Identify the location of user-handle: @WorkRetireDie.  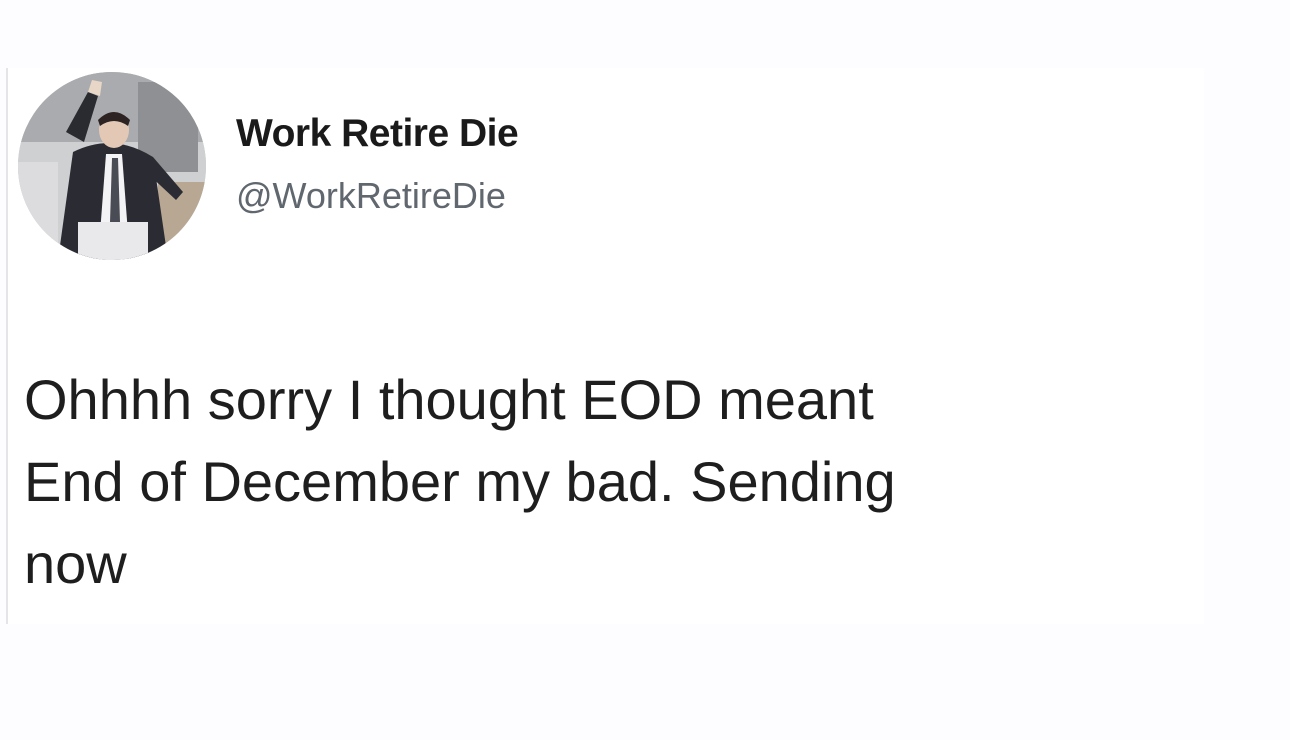
(371, 196).